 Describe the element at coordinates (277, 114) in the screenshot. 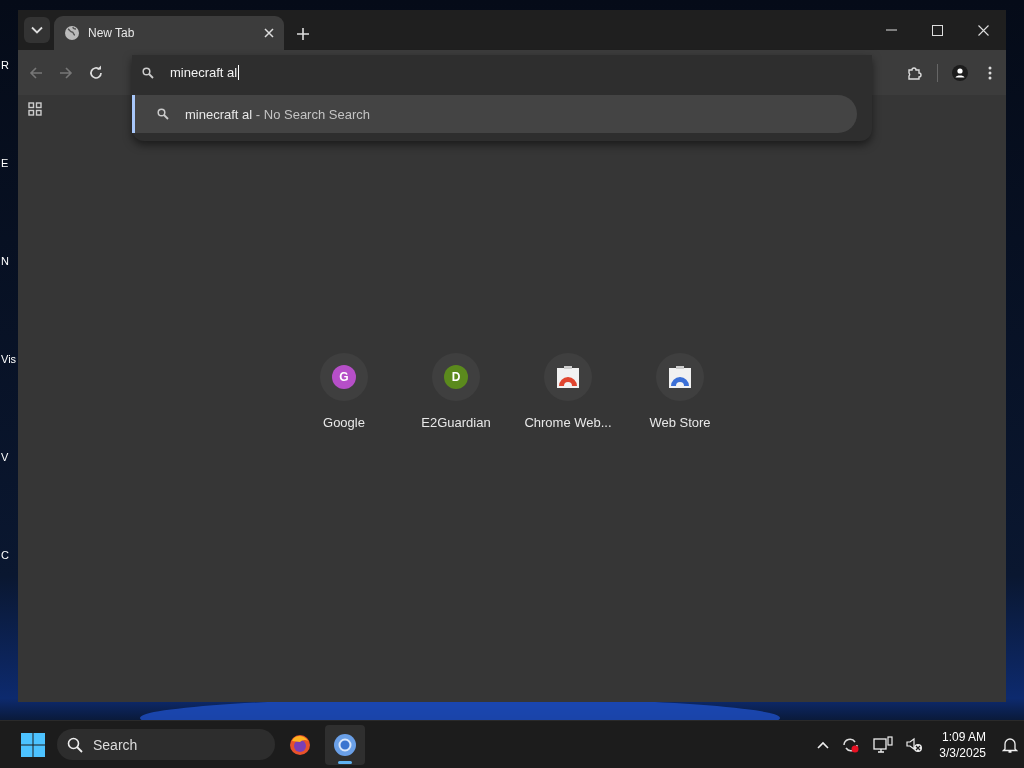

I see `suggestion-text: minecraft al - No Search Search` at that location.